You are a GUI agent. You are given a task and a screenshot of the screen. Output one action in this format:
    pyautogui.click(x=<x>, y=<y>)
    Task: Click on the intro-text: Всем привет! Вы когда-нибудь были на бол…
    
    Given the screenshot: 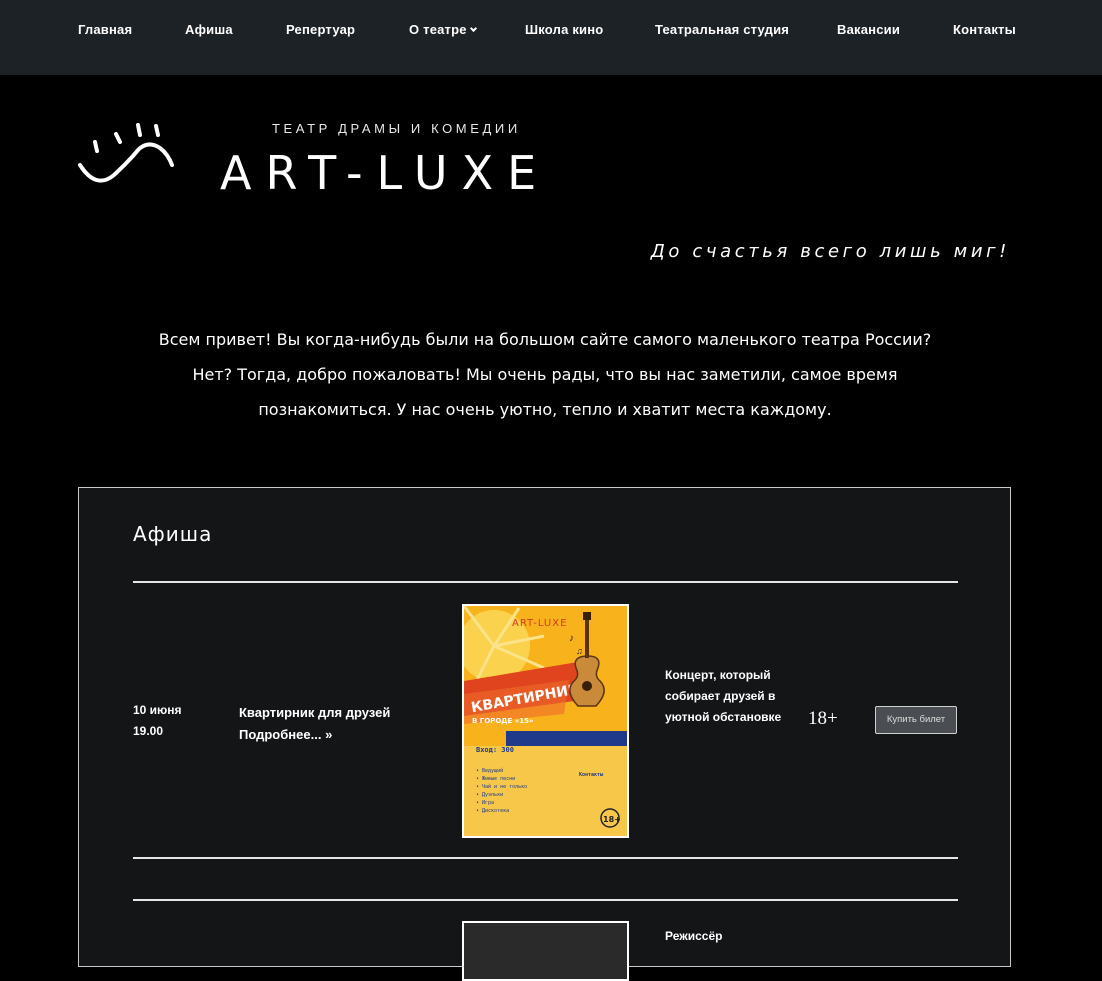 What is the action you would take?
    pyautogui.click(x=545, y=374)
    